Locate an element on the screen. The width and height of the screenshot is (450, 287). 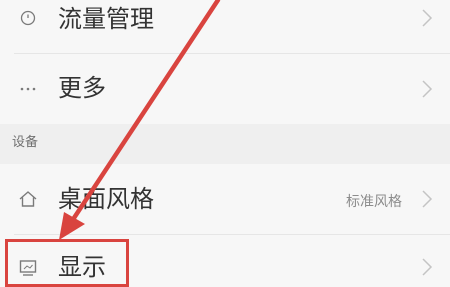
settings-row-label: 显示 is located at coordinates (82, 267).